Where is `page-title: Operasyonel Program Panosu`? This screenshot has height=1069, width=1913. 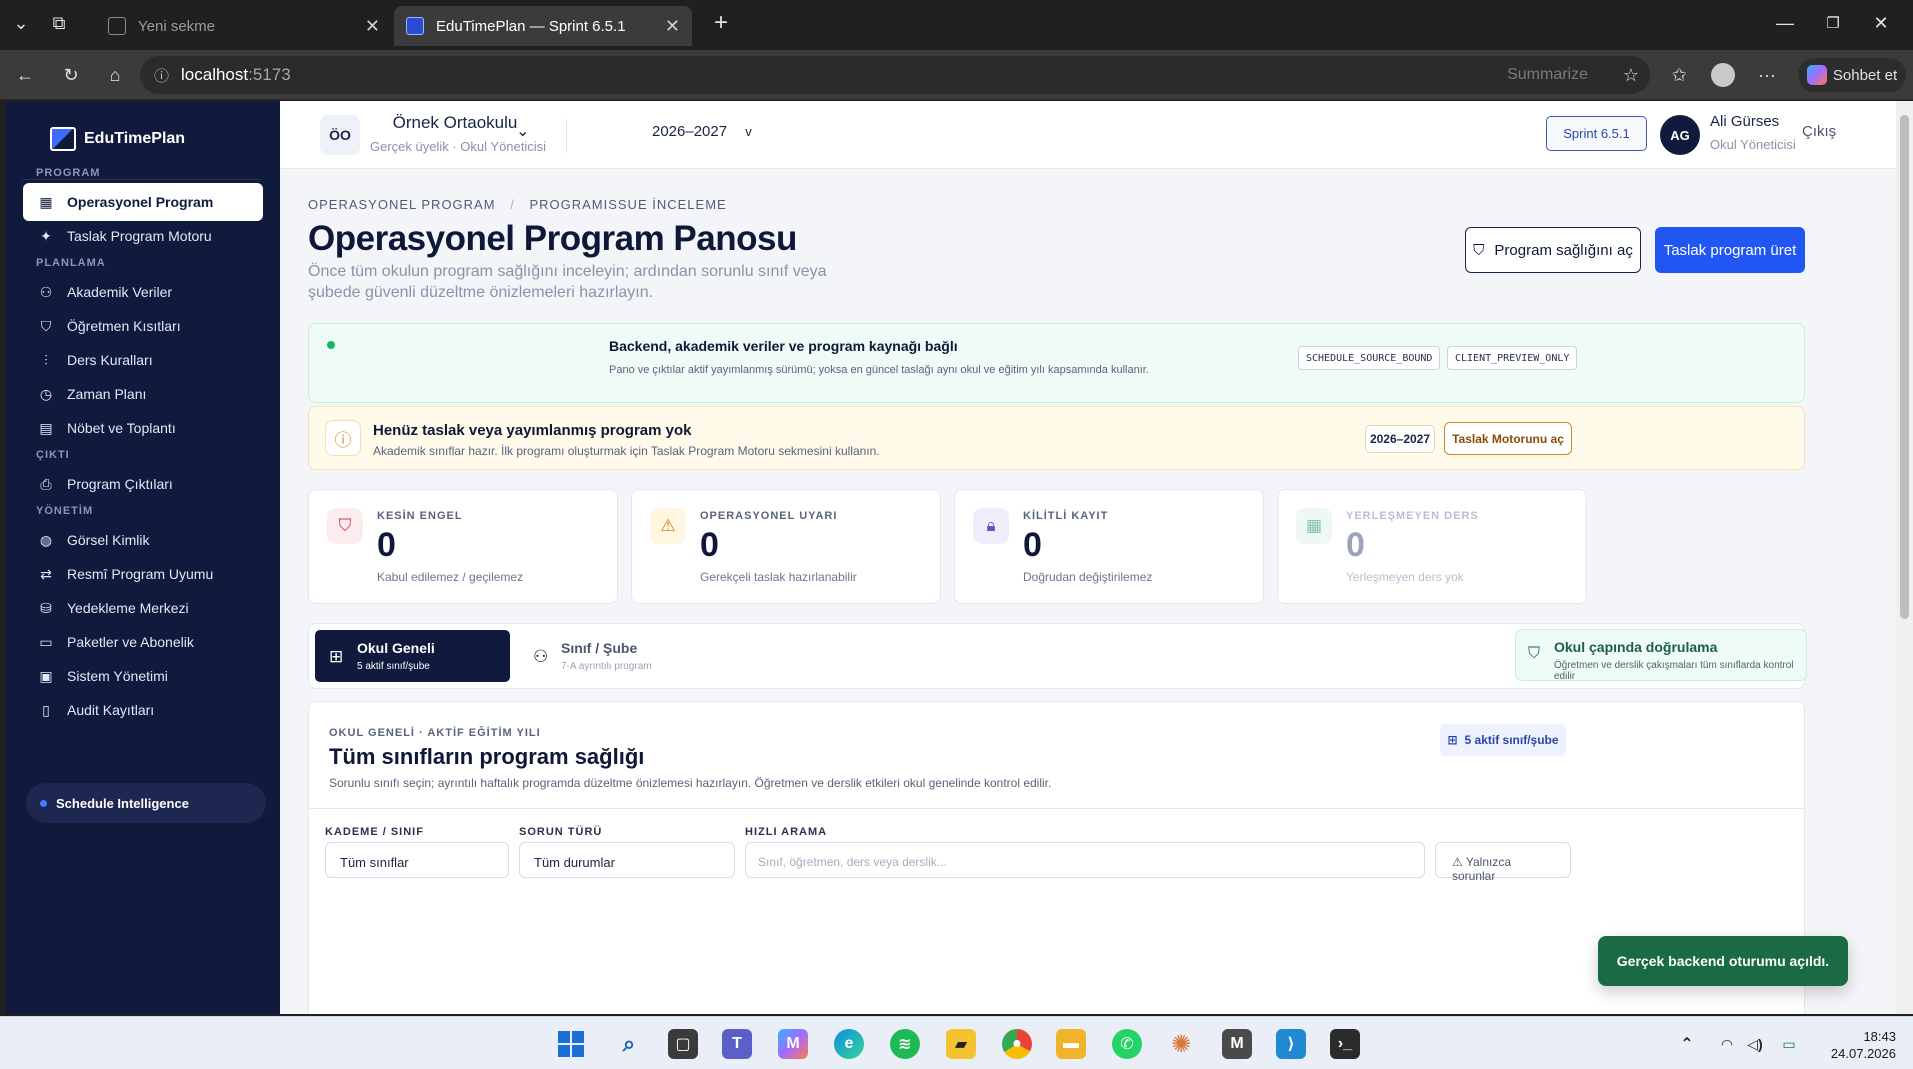 page-title: Operasyonel Program Panosu is located at coordinates (552, 238).